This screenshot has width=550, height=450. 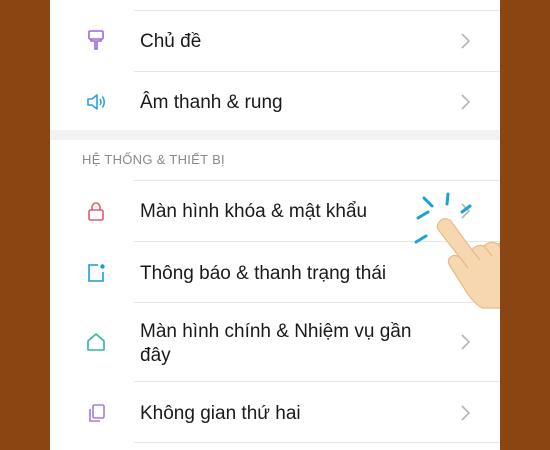 What do you see at coordinates (96, 413) in the screenshot?
I see `copy-icon` at bounding box center [96, 413].